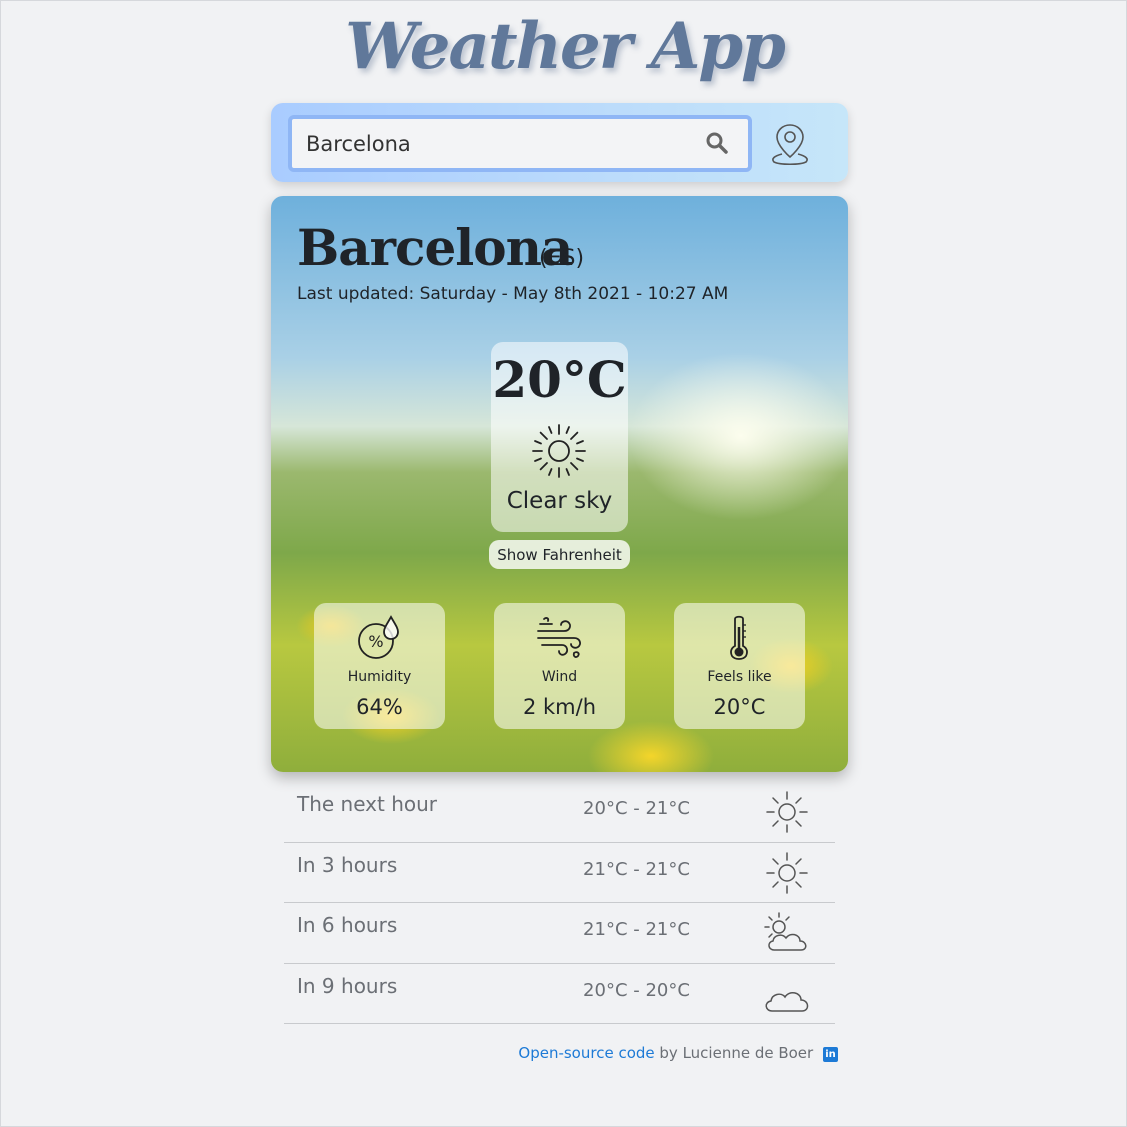 The height and width of the screenshot is (1127, 1127). What do you see at coordinates (830, 1054) in the screenshot?
I see `linkedin-icon: in` at bounding box center [830, 1054].